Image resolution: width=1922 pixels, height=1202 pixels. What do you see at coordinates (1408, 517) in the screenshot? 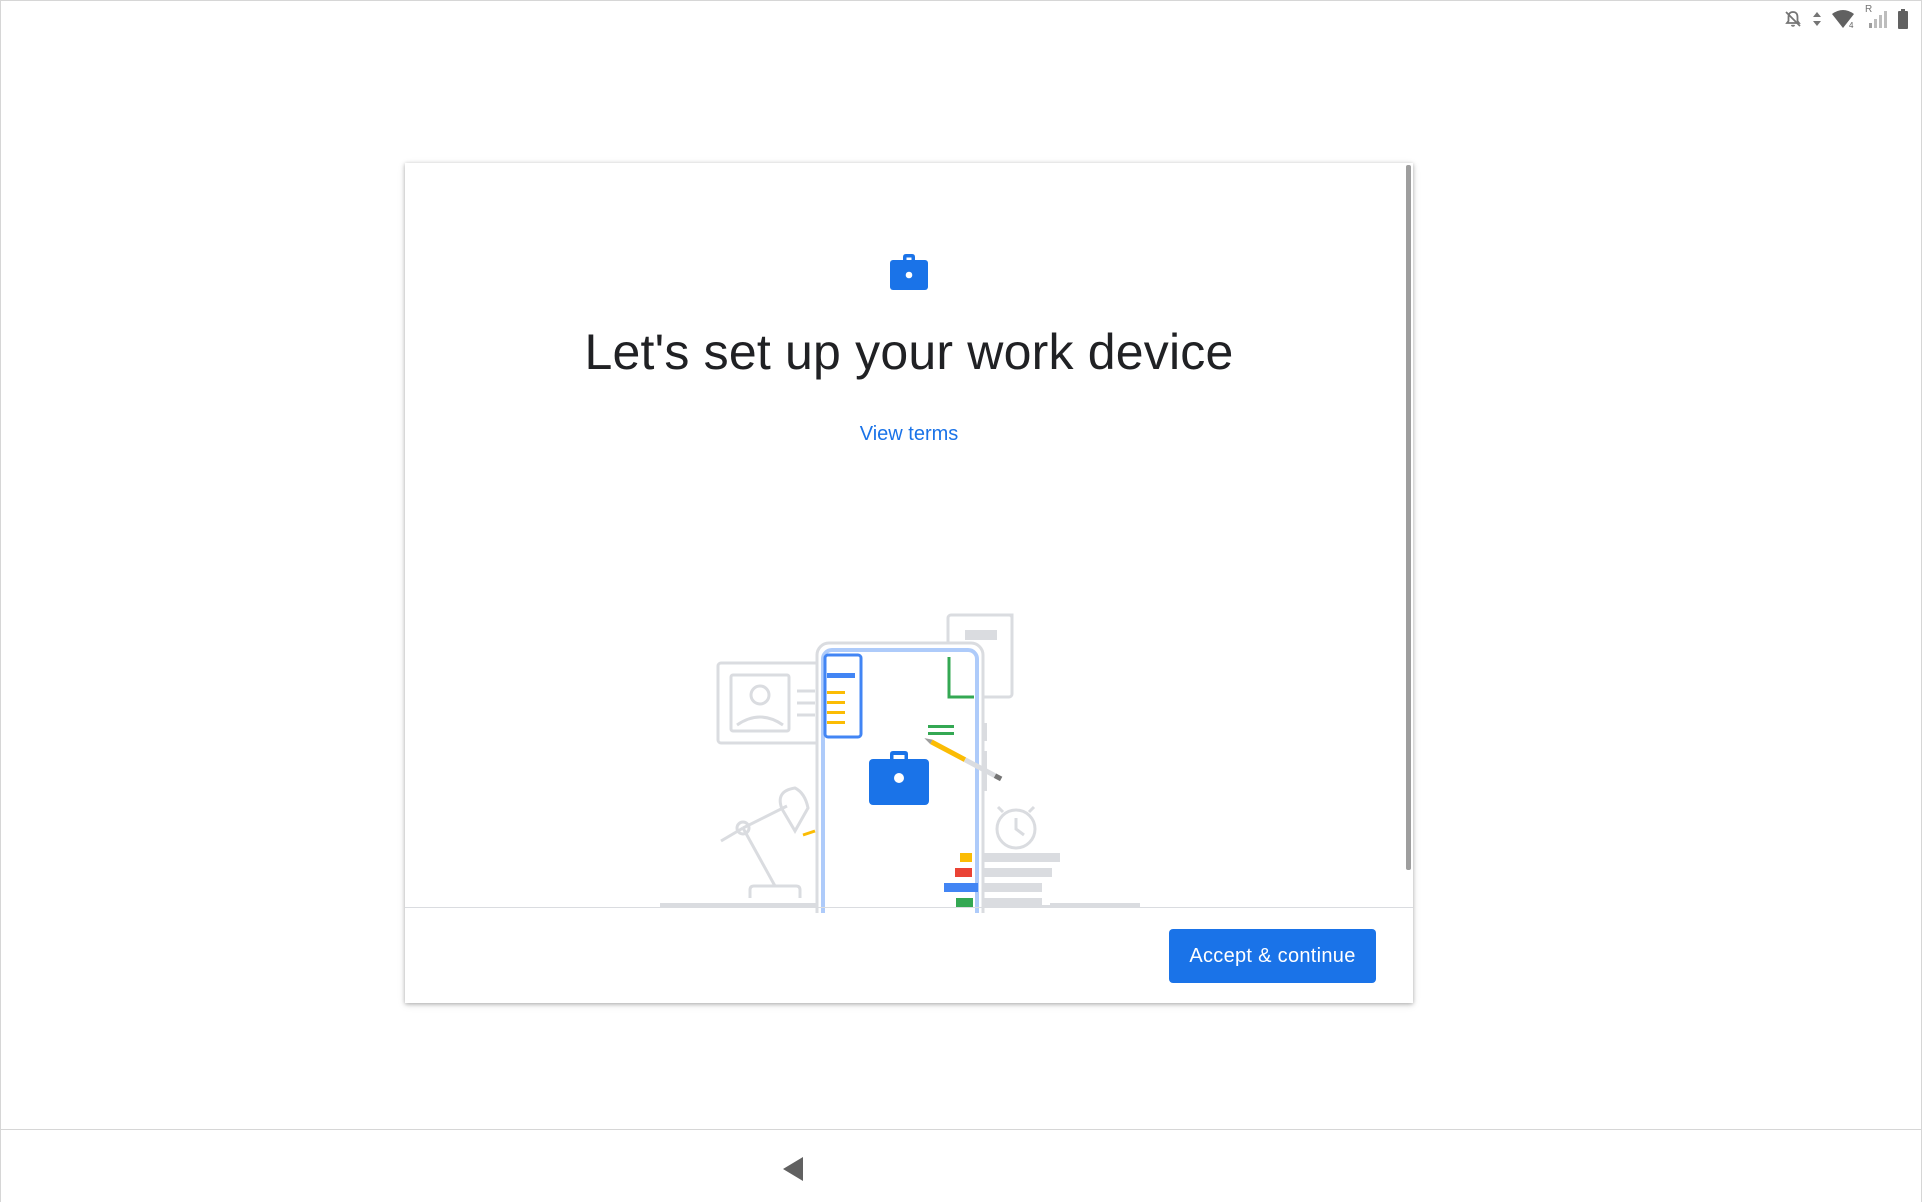
I see `dialog-scrollbar` at bounding box center [1408, 517].